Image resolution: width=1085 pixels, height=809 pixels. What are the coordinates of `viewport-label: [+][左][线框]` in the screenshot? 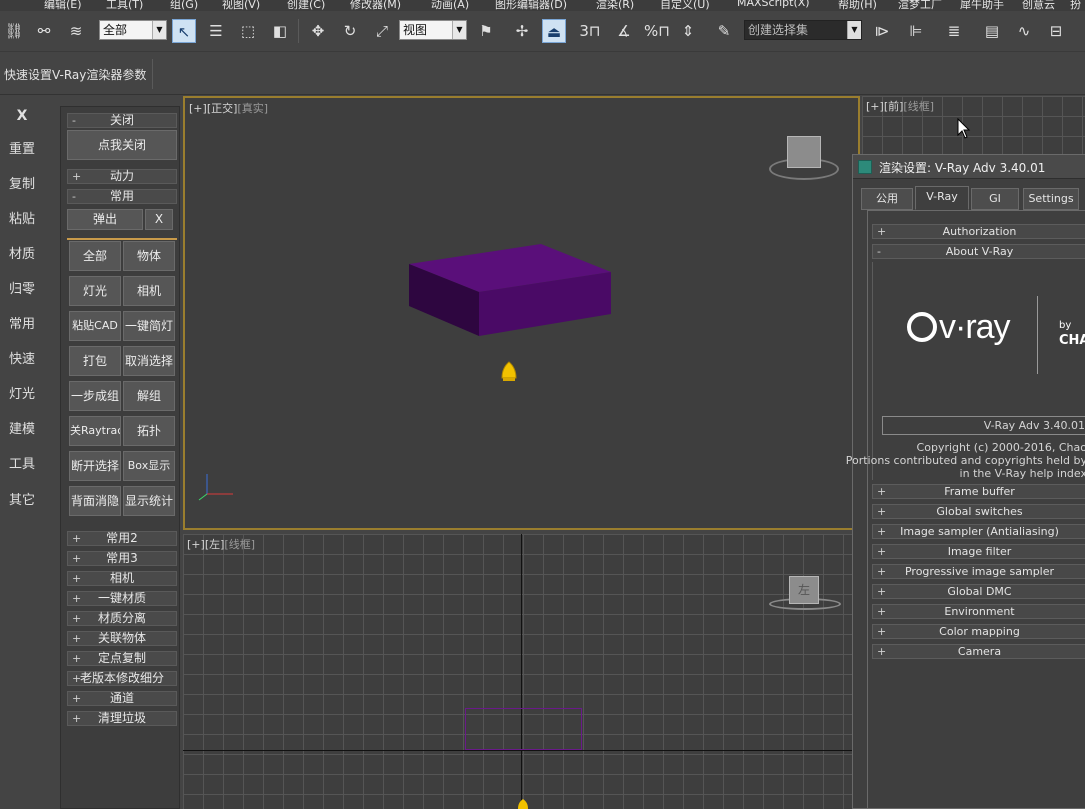 It's located at (221, 544).